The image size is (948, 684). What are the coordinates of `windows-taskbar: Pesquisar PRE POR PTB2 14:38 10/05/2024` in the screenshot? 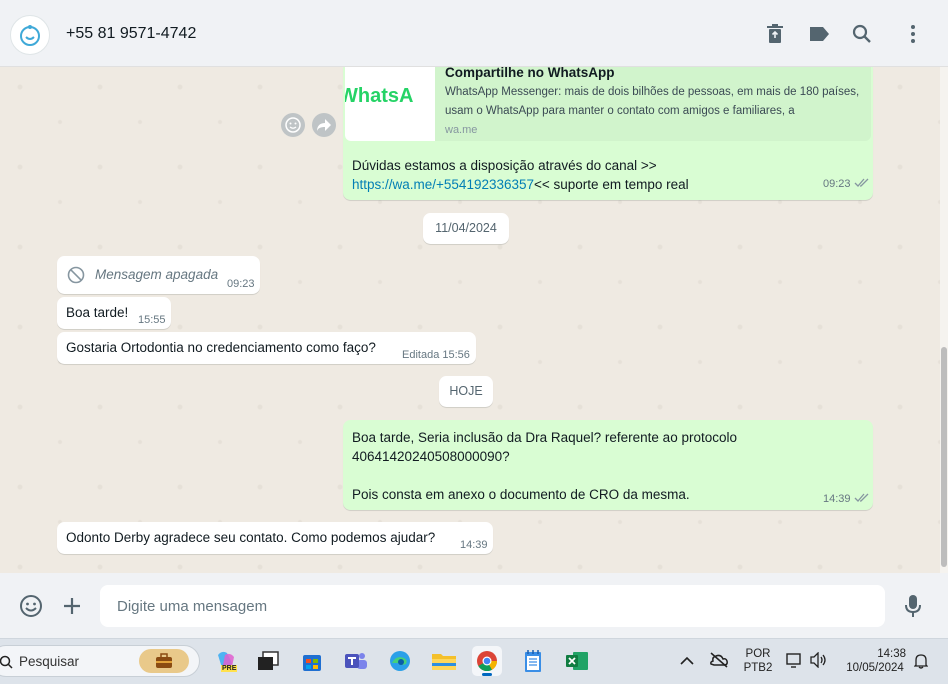 It's located at (474, 661).